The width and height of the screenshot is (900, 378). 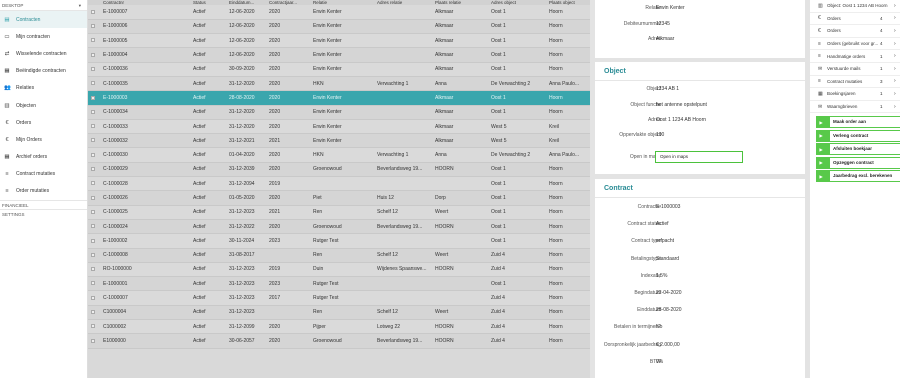 I want to click on action-item: ≡ Handmatige orders 1 ›, so click(x=855, y=56).